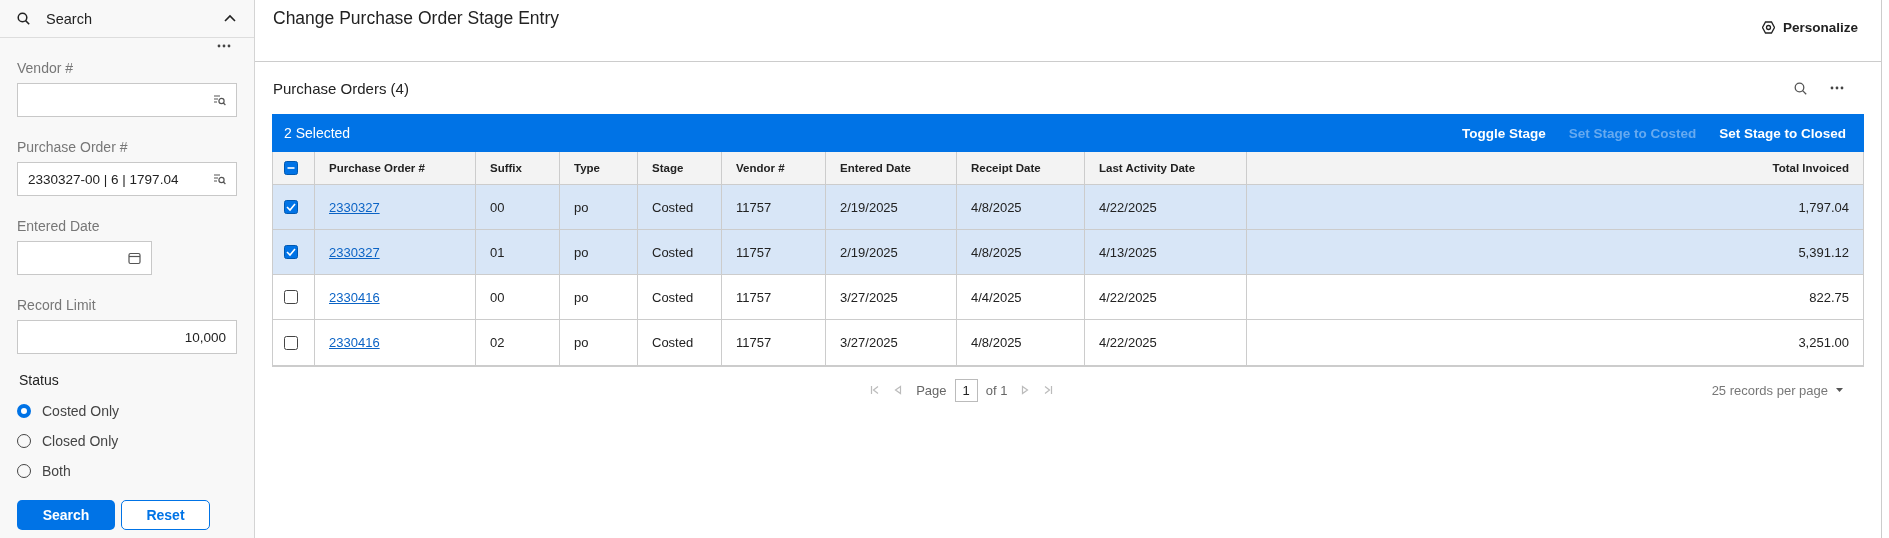  What do you see at coordinates (1068, 297) in the screenshot?
I see `table-row: 2330416 00 po Costed 11757 3/27/2025 4/4/2025 4/22/2025 822.75` at bounding box center [1068, 297].